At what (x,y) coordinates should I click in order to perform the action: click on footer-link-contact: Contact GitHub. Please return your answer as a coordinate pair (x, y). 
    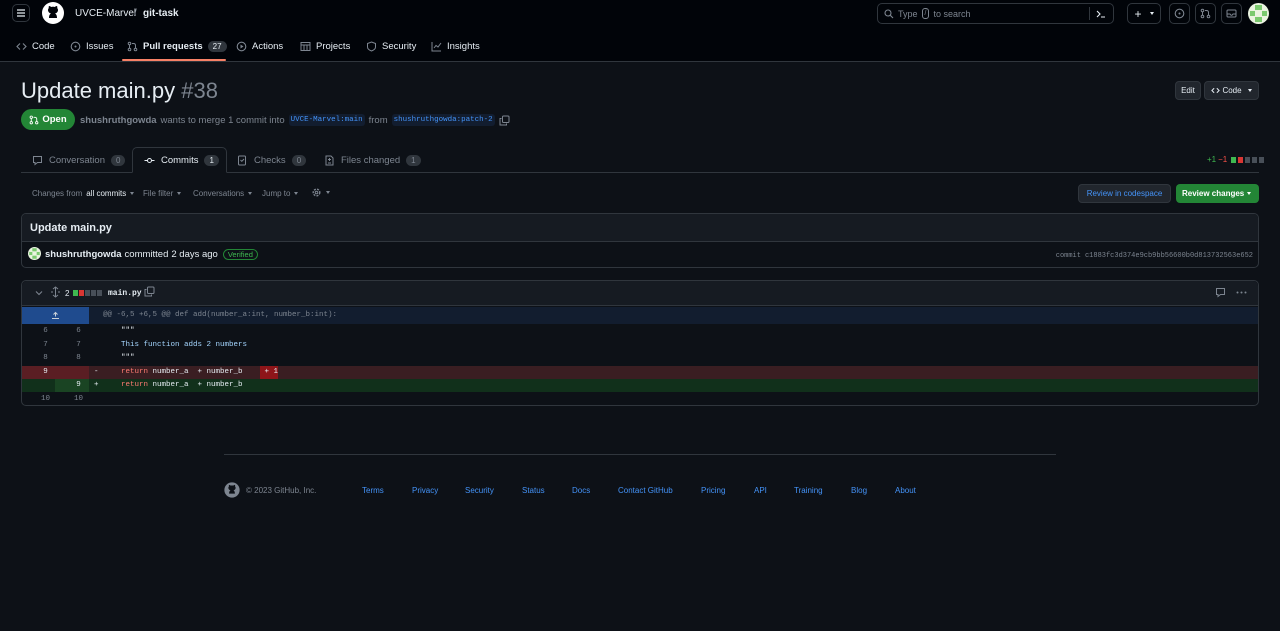
    Looking at the image, I should click on (645, 490).